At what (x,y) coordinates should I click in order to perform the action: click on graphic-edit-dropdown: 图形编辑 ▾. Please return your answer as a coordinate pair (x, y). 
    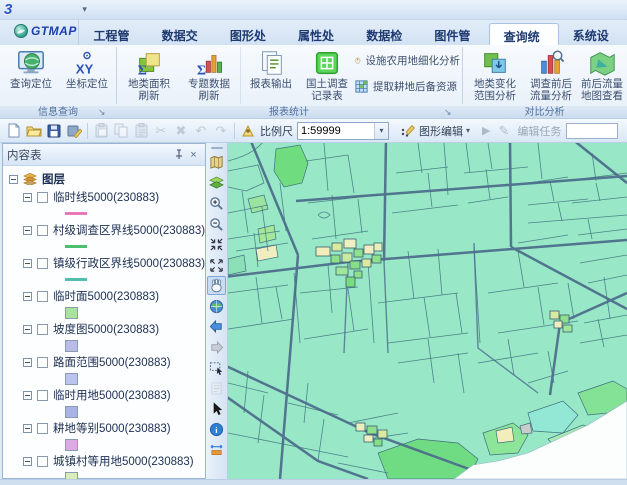
    Looking at the image, I should click on (435, 131).